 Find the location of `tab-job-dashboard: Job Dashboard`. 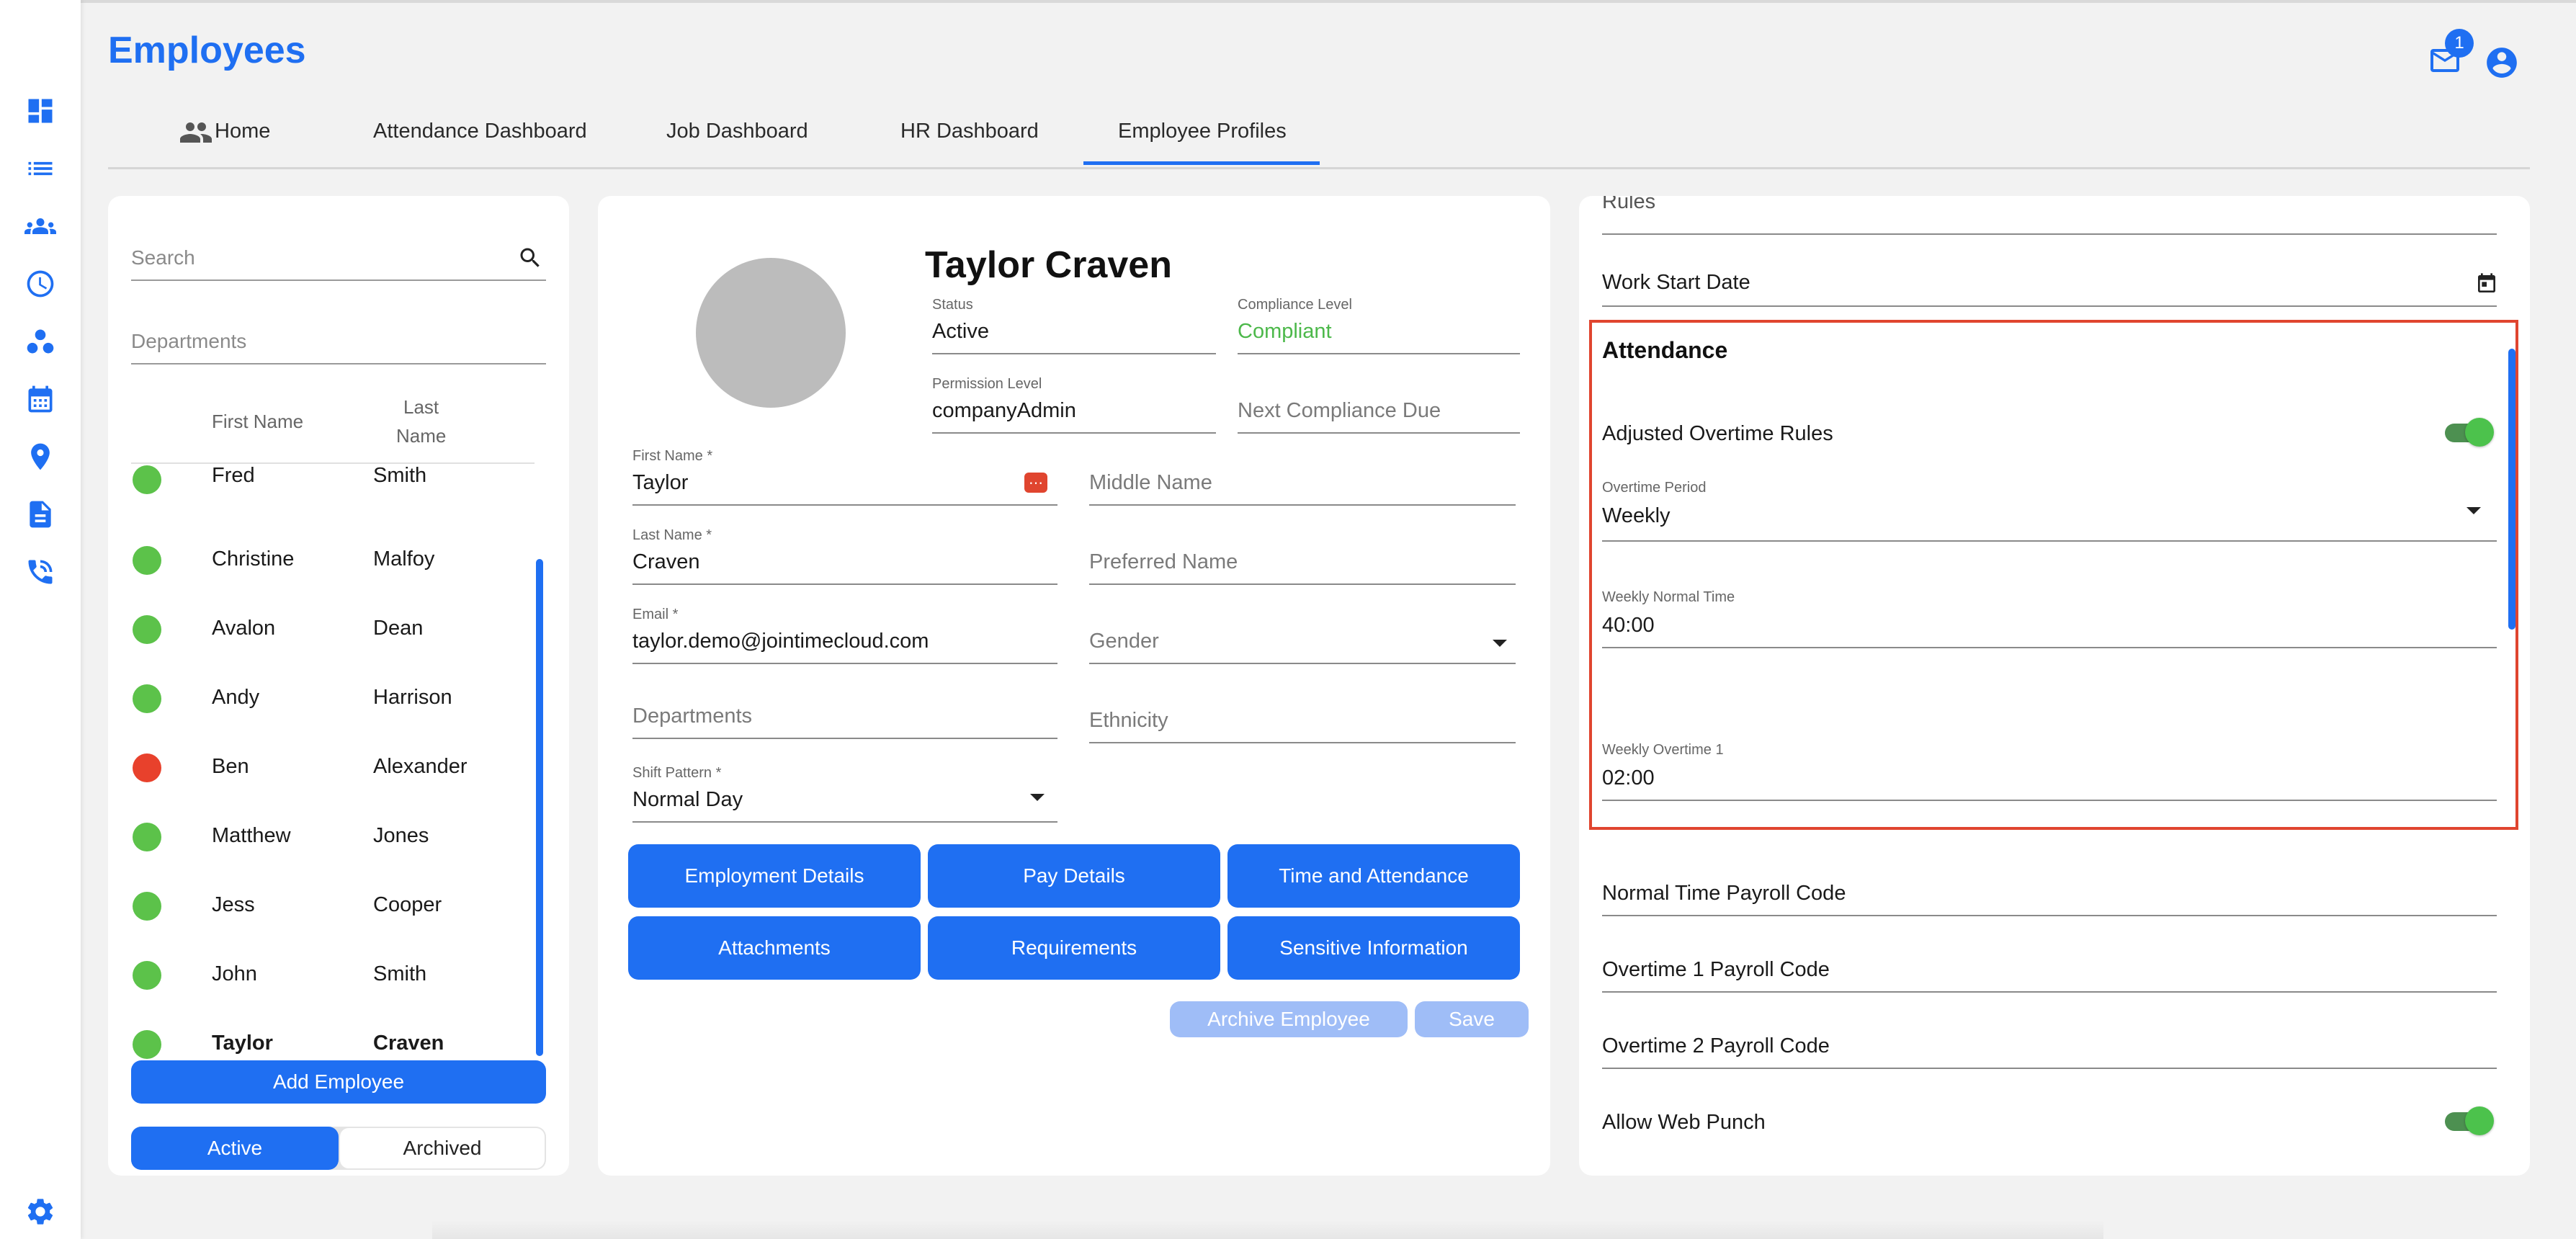

tab-job-dashboard: Job Dashboard is located at coordinates (737, 131).